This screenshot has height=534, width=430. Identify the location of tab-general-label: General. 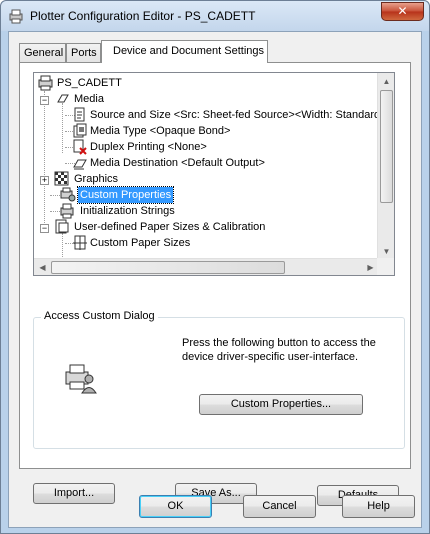
(44, 53).